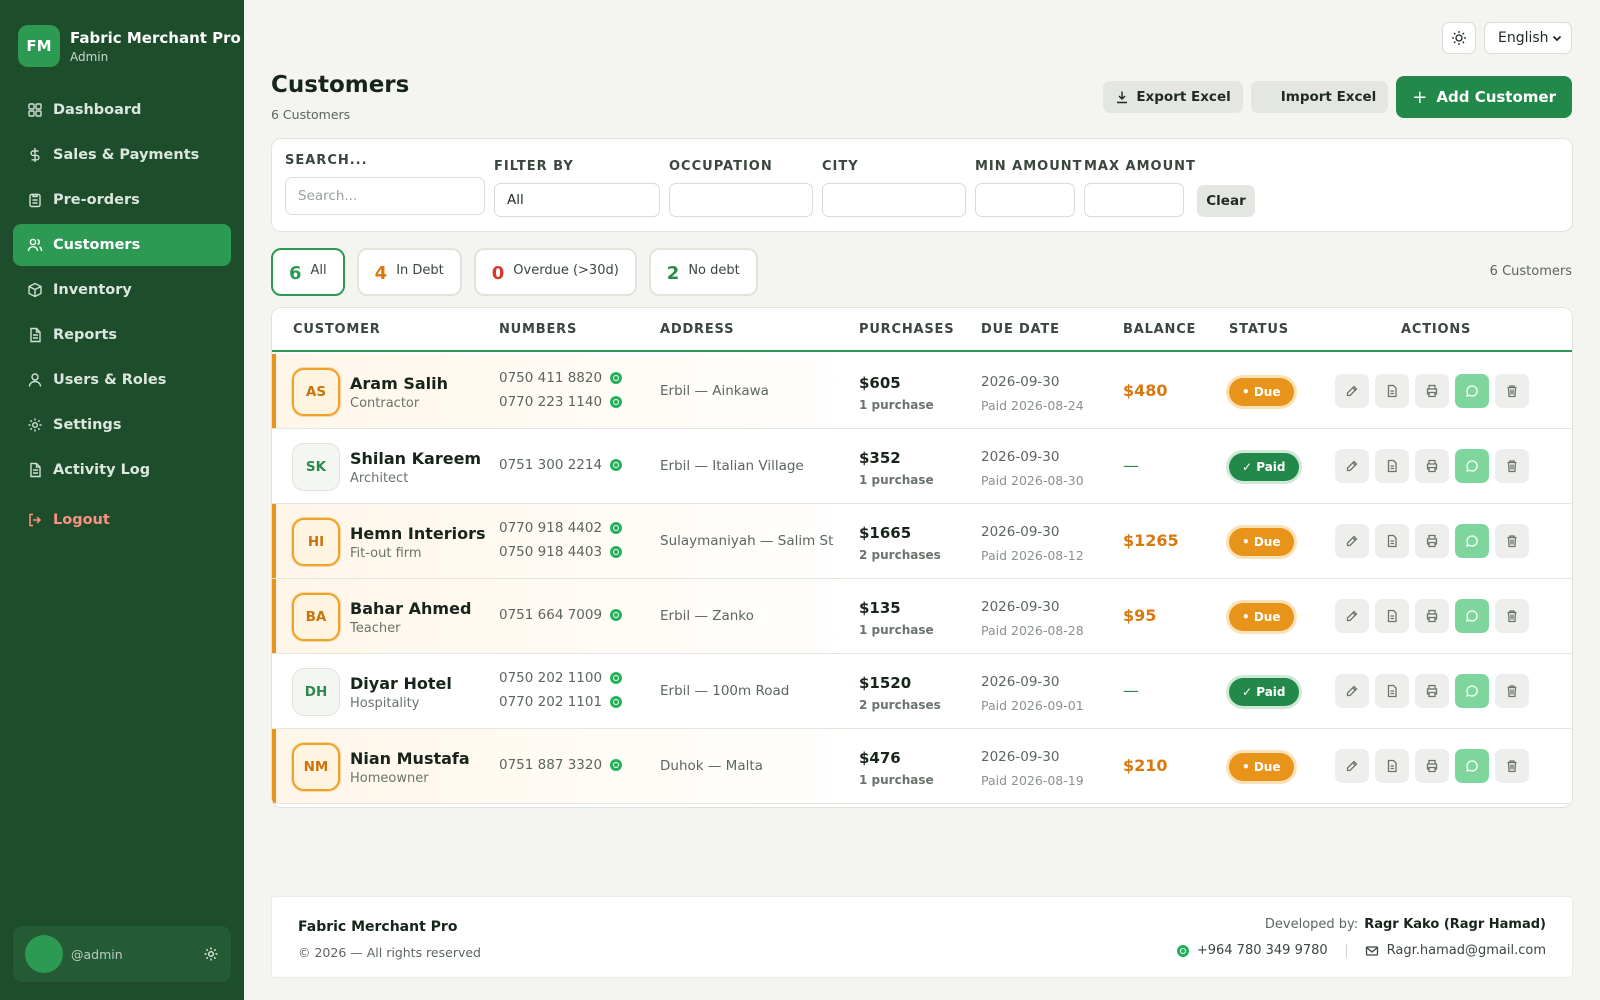 The image size is (1600, 1000). Describe the element at coordinates (1173, 97) in the screenshot. I see `export-excel-button: Export Excel` at that location.